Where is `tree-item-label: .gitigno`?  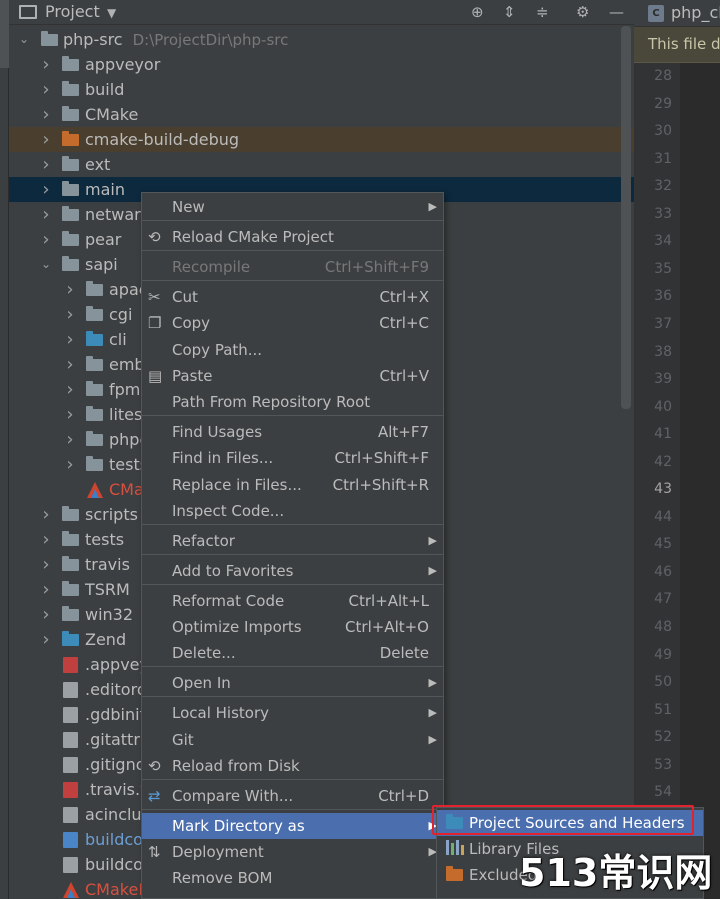 tree-item-label: .gitigno is located at coordinates (115, 764).